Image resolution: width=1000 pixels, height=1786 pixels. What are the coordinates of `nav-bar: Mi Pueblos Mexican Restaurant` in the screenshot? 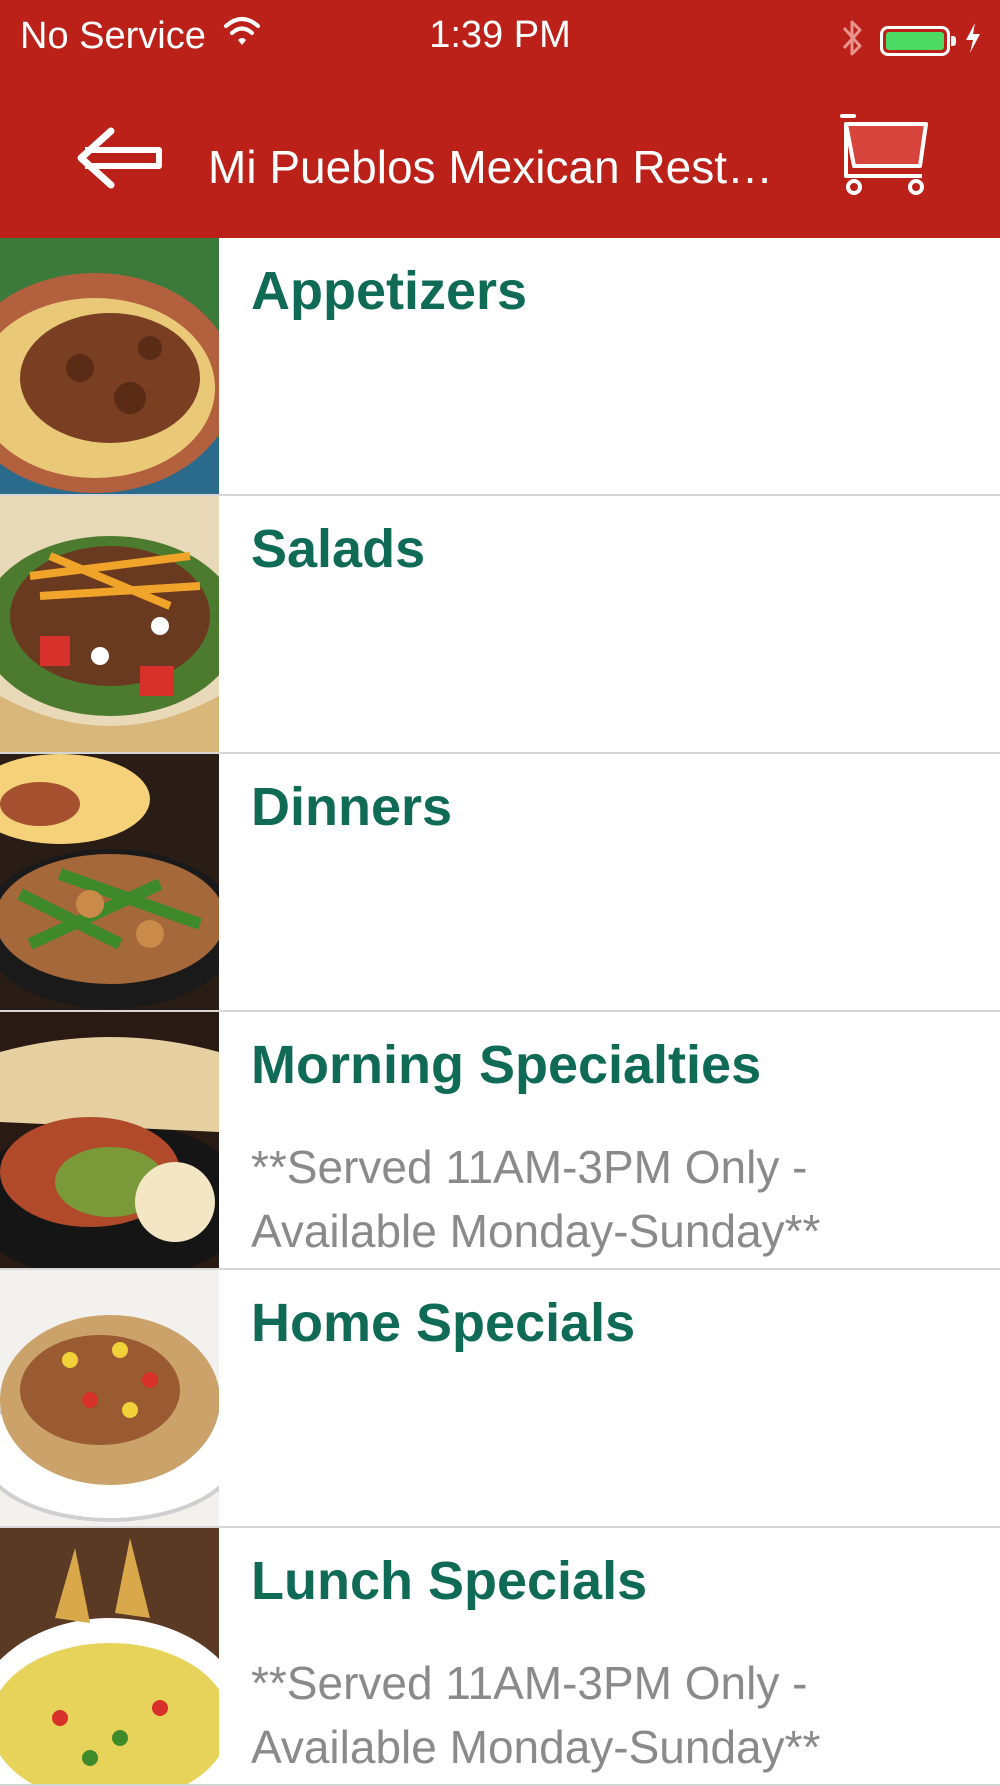 It's located at (500, 159).